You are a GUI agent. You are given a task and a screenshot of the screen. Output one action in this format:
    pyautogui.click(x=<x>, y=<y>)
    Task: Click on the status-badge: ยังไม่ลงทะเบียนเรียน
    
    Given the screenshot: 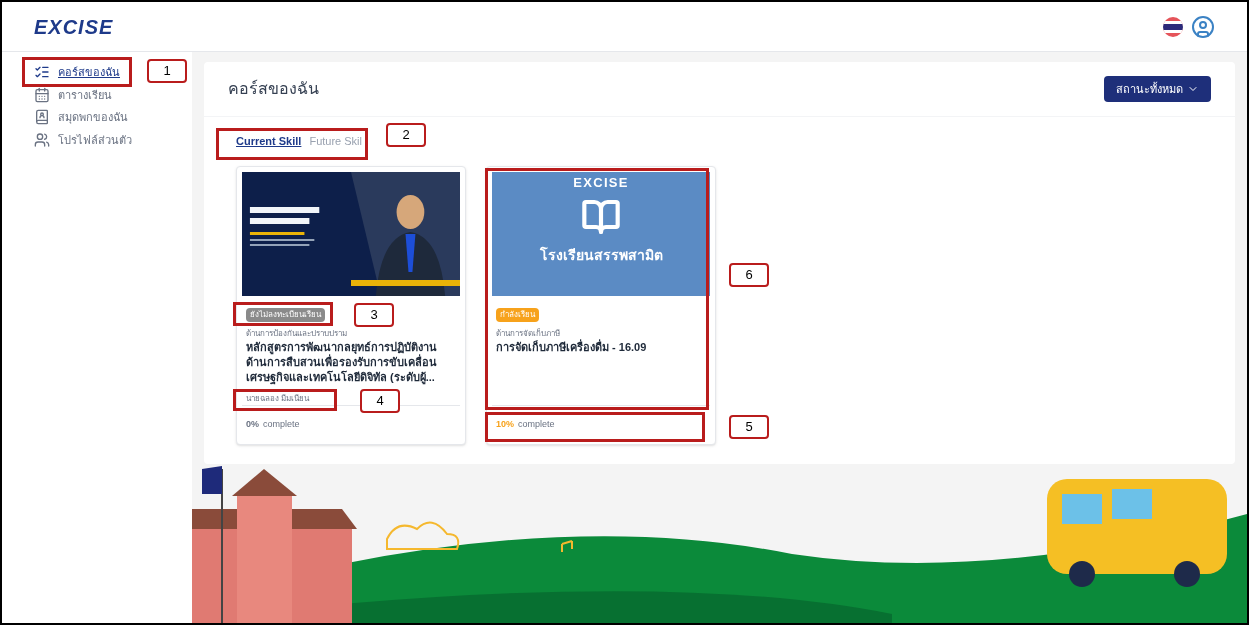 What is the action you would take?
    pyautogui.click(x=285, y=314)
    